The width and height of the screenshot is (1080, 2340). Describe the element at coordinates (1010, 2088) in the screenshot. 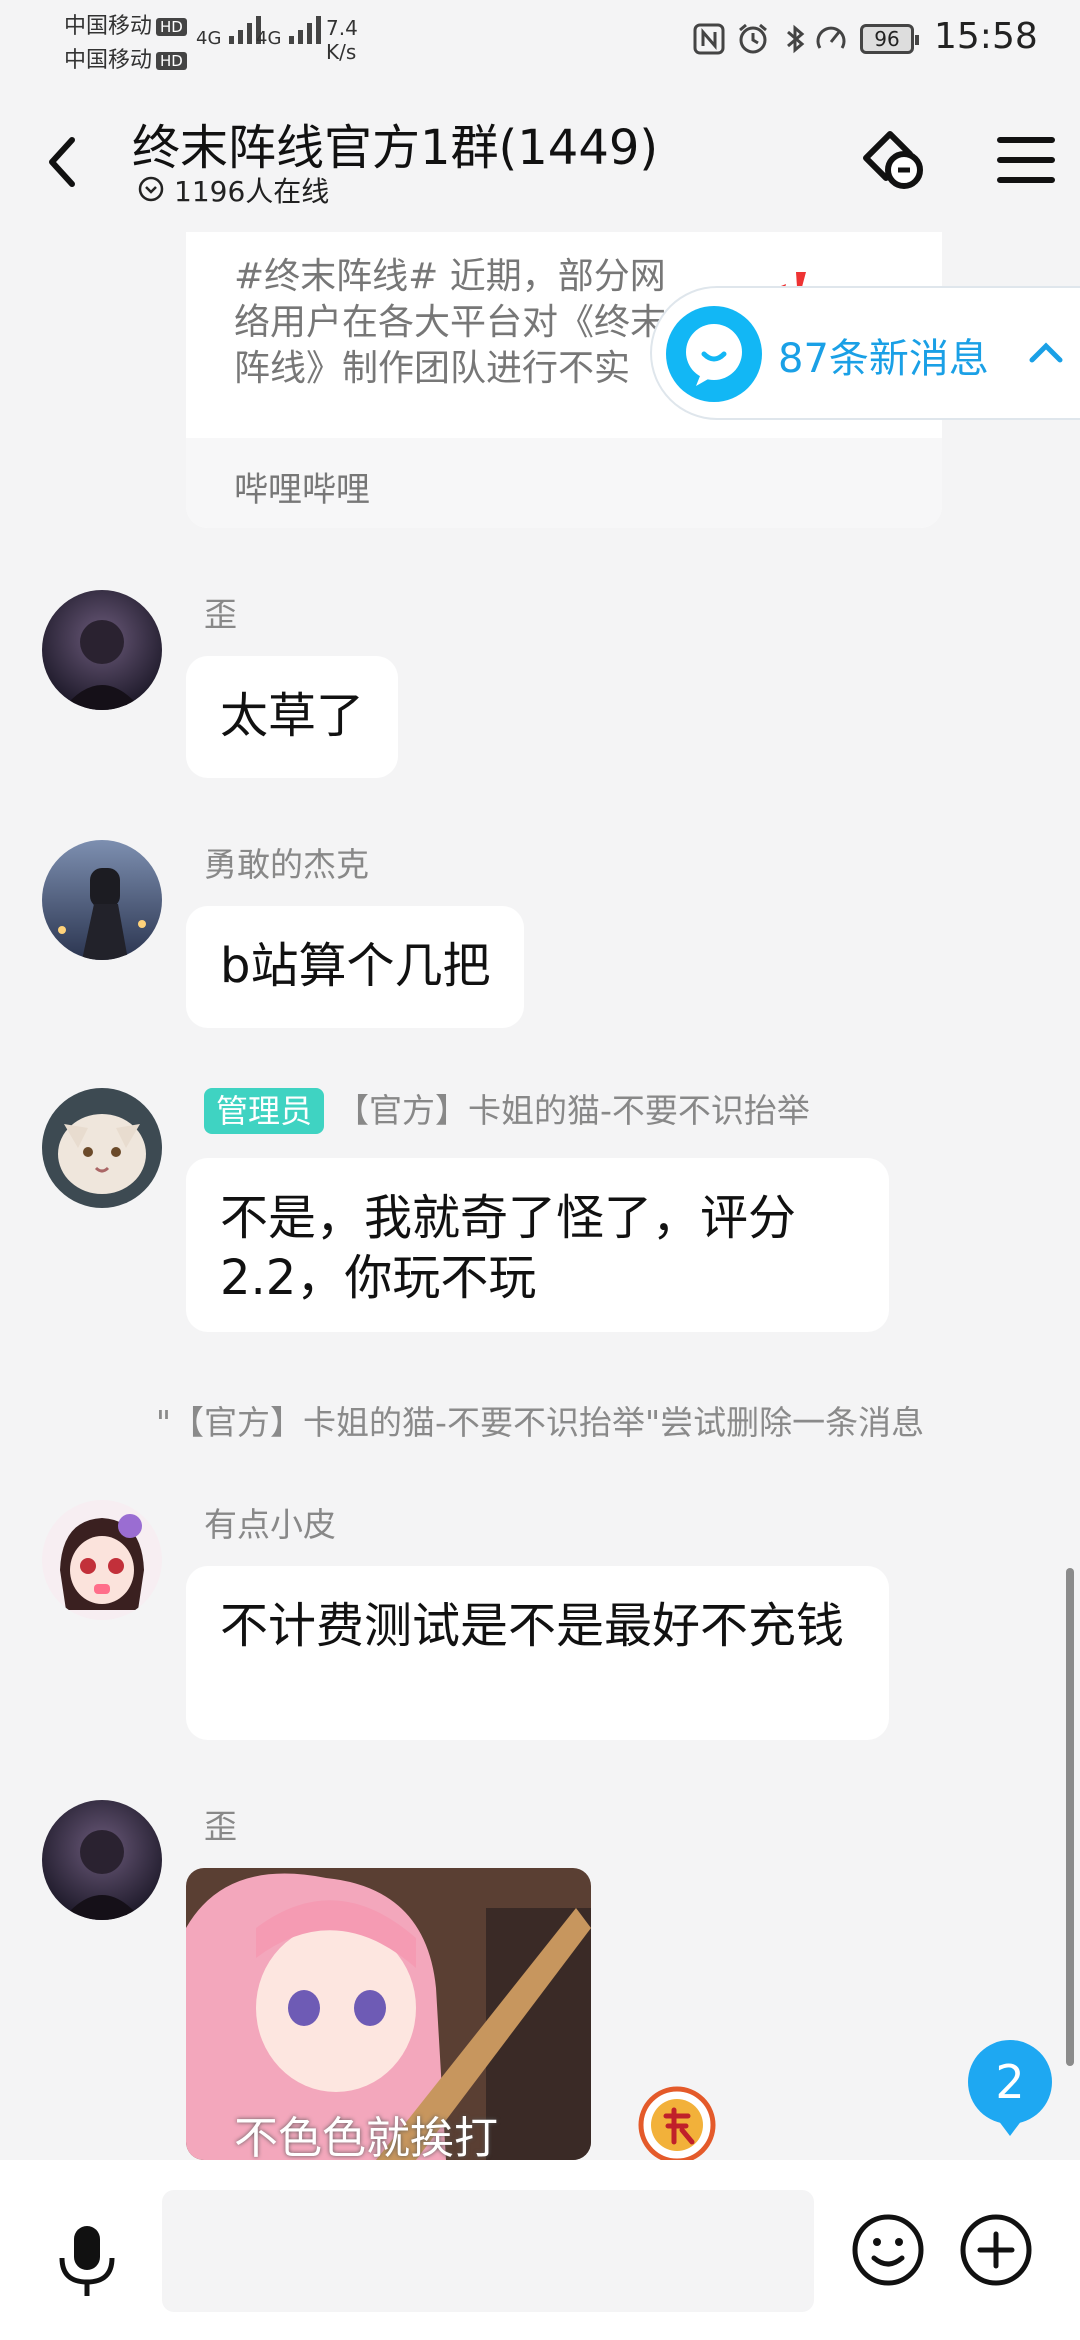

I see `unread-badge-button: 2` at that location.